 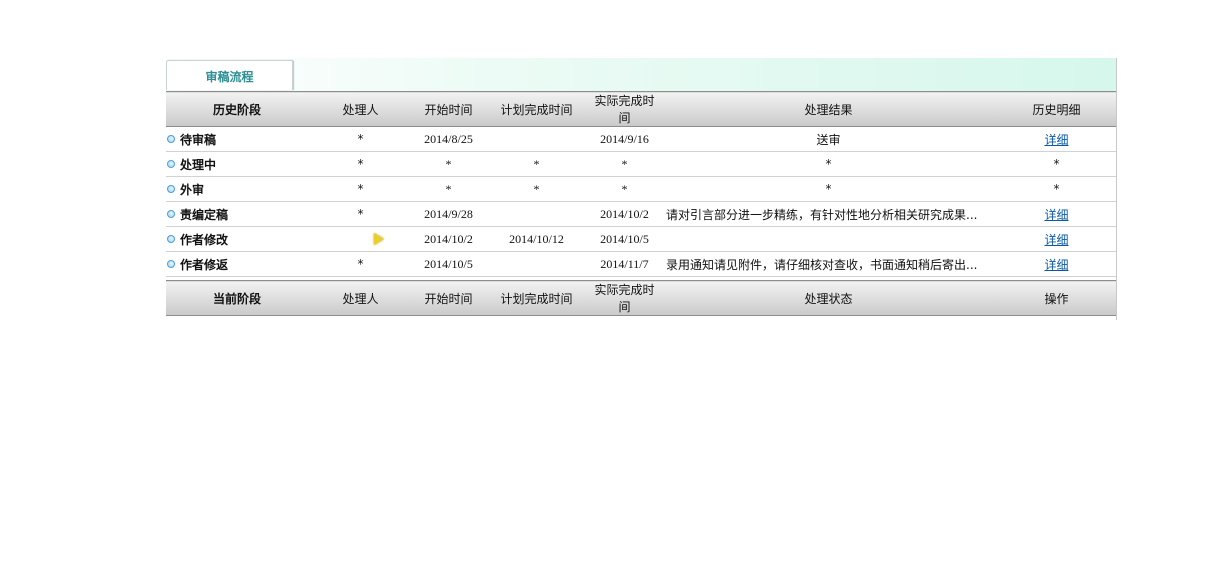 I want to click on header-history-stage: 历史阶段, so click(x=237, y=109).